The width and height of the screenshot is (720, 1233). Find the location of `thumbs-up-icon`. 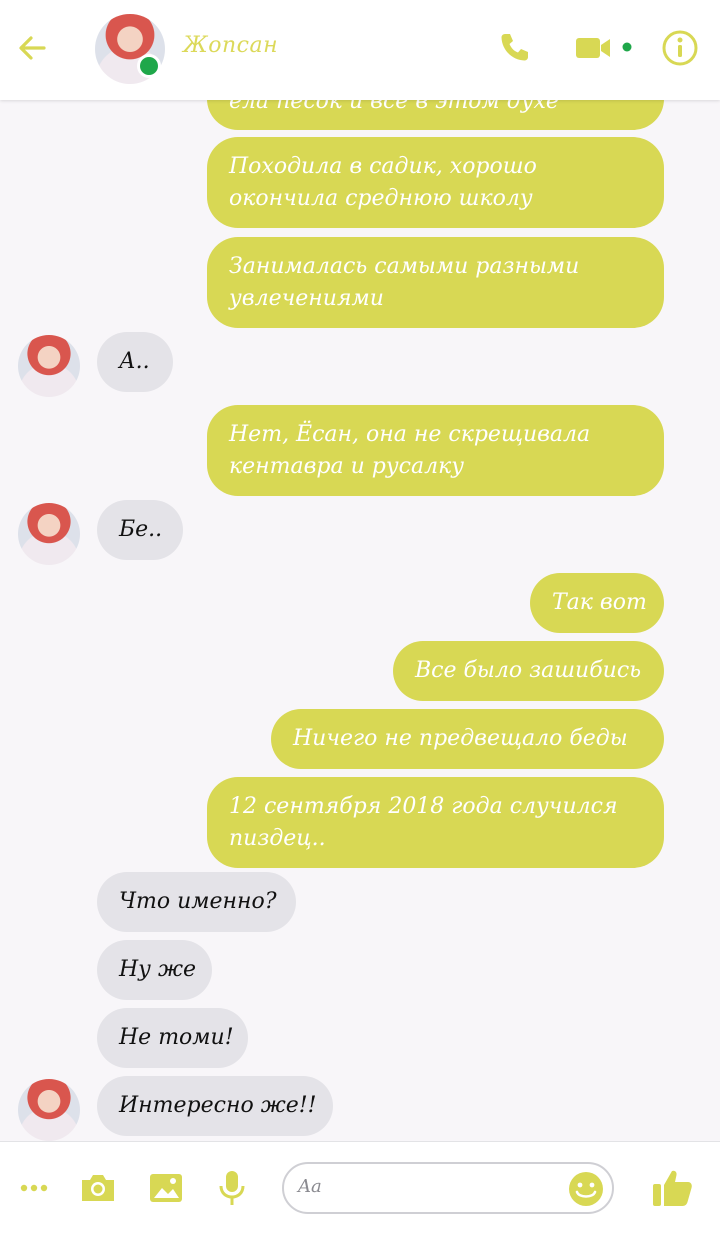

thumbs-up-icon is located at coordinates (673, 1188).